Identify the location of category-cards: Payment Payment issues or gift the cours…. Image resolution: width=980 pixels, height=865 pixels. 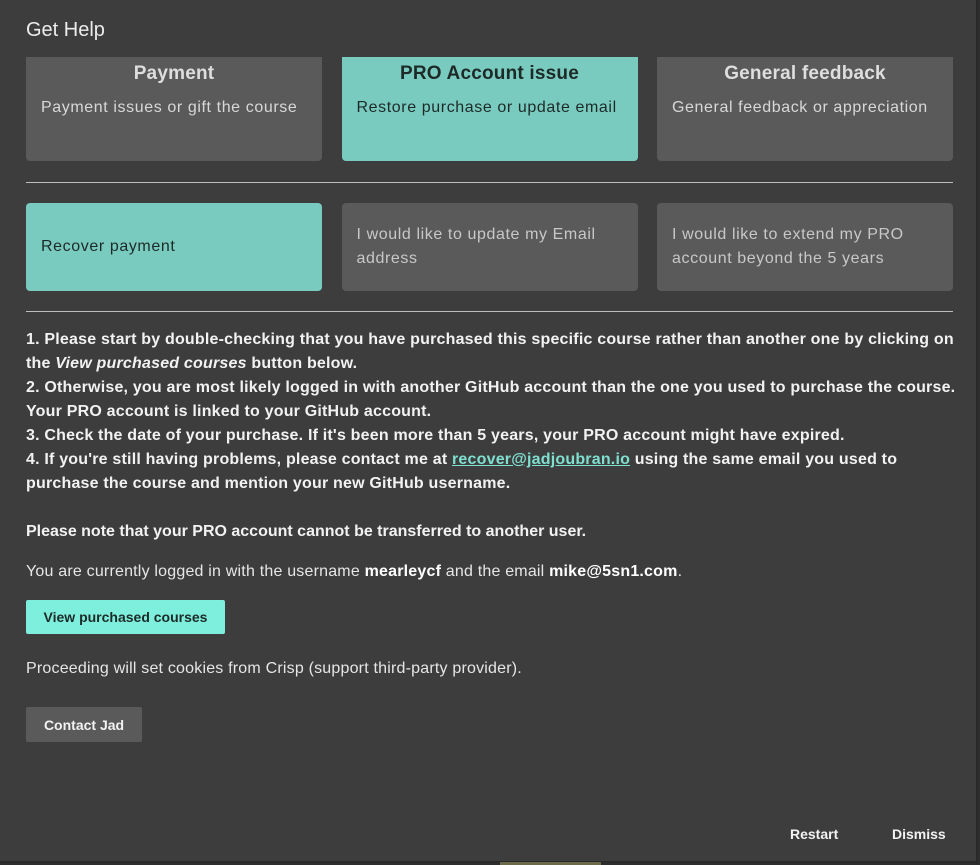
(489, 109).